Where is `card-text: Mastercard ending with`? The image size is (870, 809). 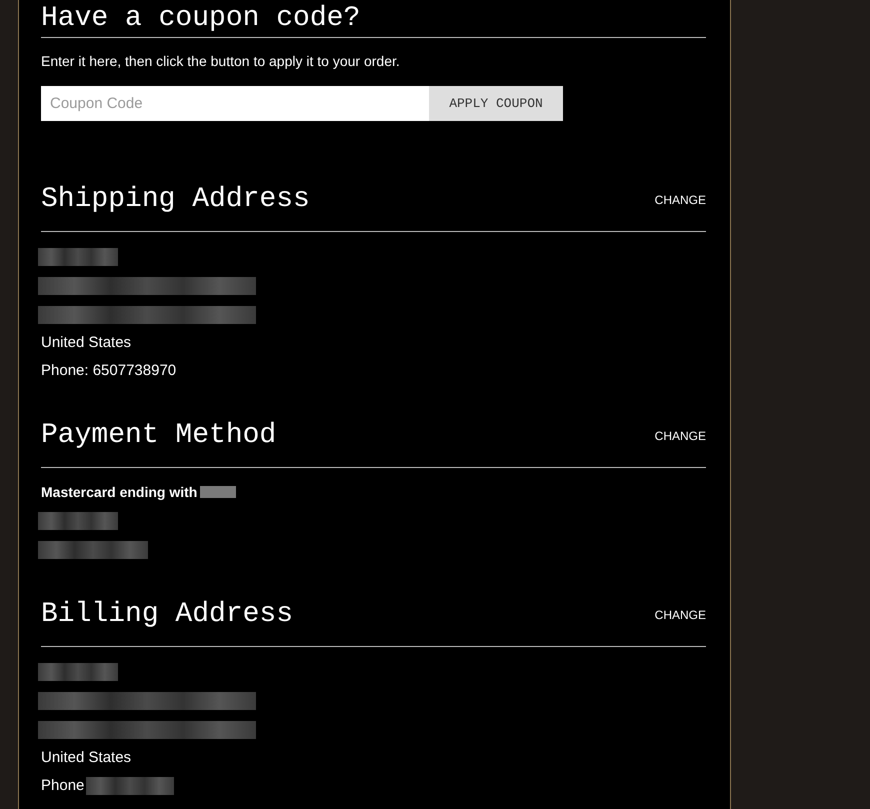 card-text: Mastercard ending with is located at coordinates (119, 492).